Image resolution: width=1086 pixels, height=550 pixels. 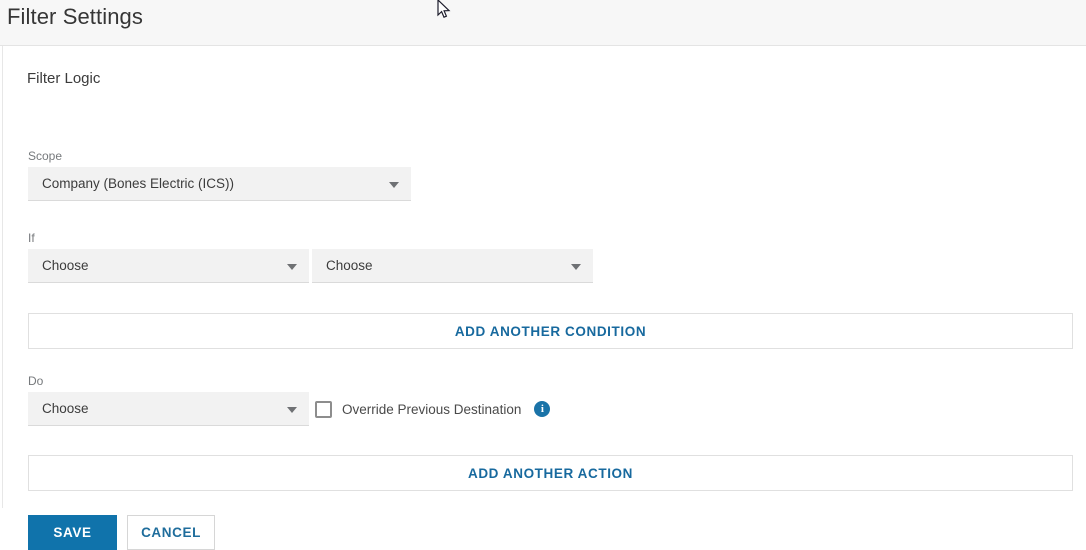 What do you see at coordinates (543, 23) in the screenshot?
I see `page-header: Filter Settings` at bounding box center [543, 23].